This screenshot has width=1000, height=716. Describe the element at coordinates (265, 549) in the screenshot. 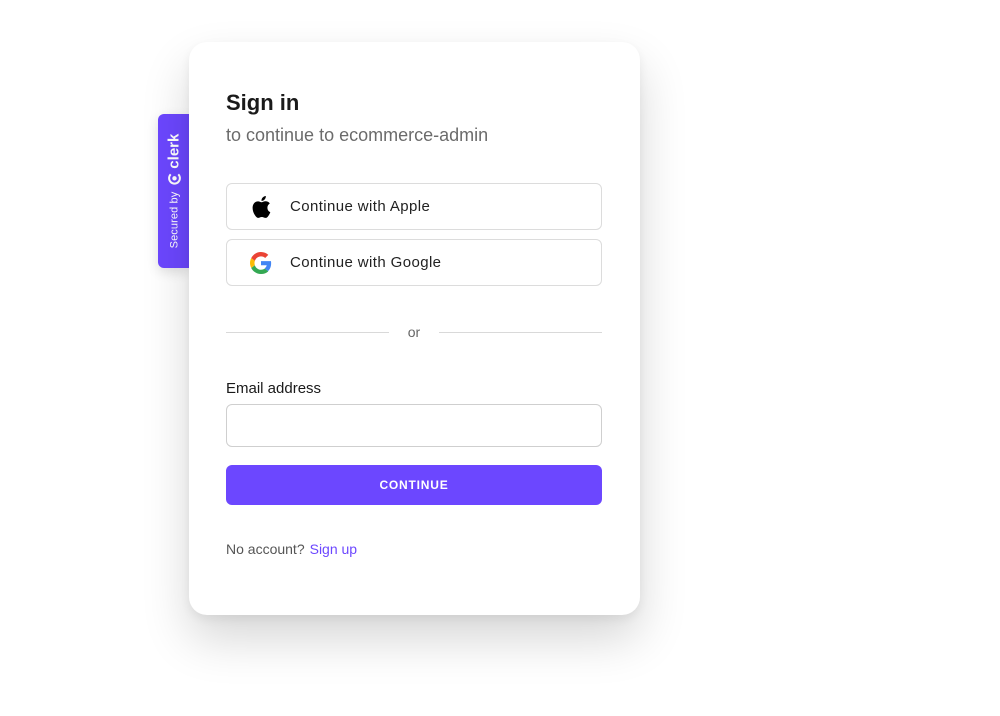

I see `no-account-text: No account?` at that location.